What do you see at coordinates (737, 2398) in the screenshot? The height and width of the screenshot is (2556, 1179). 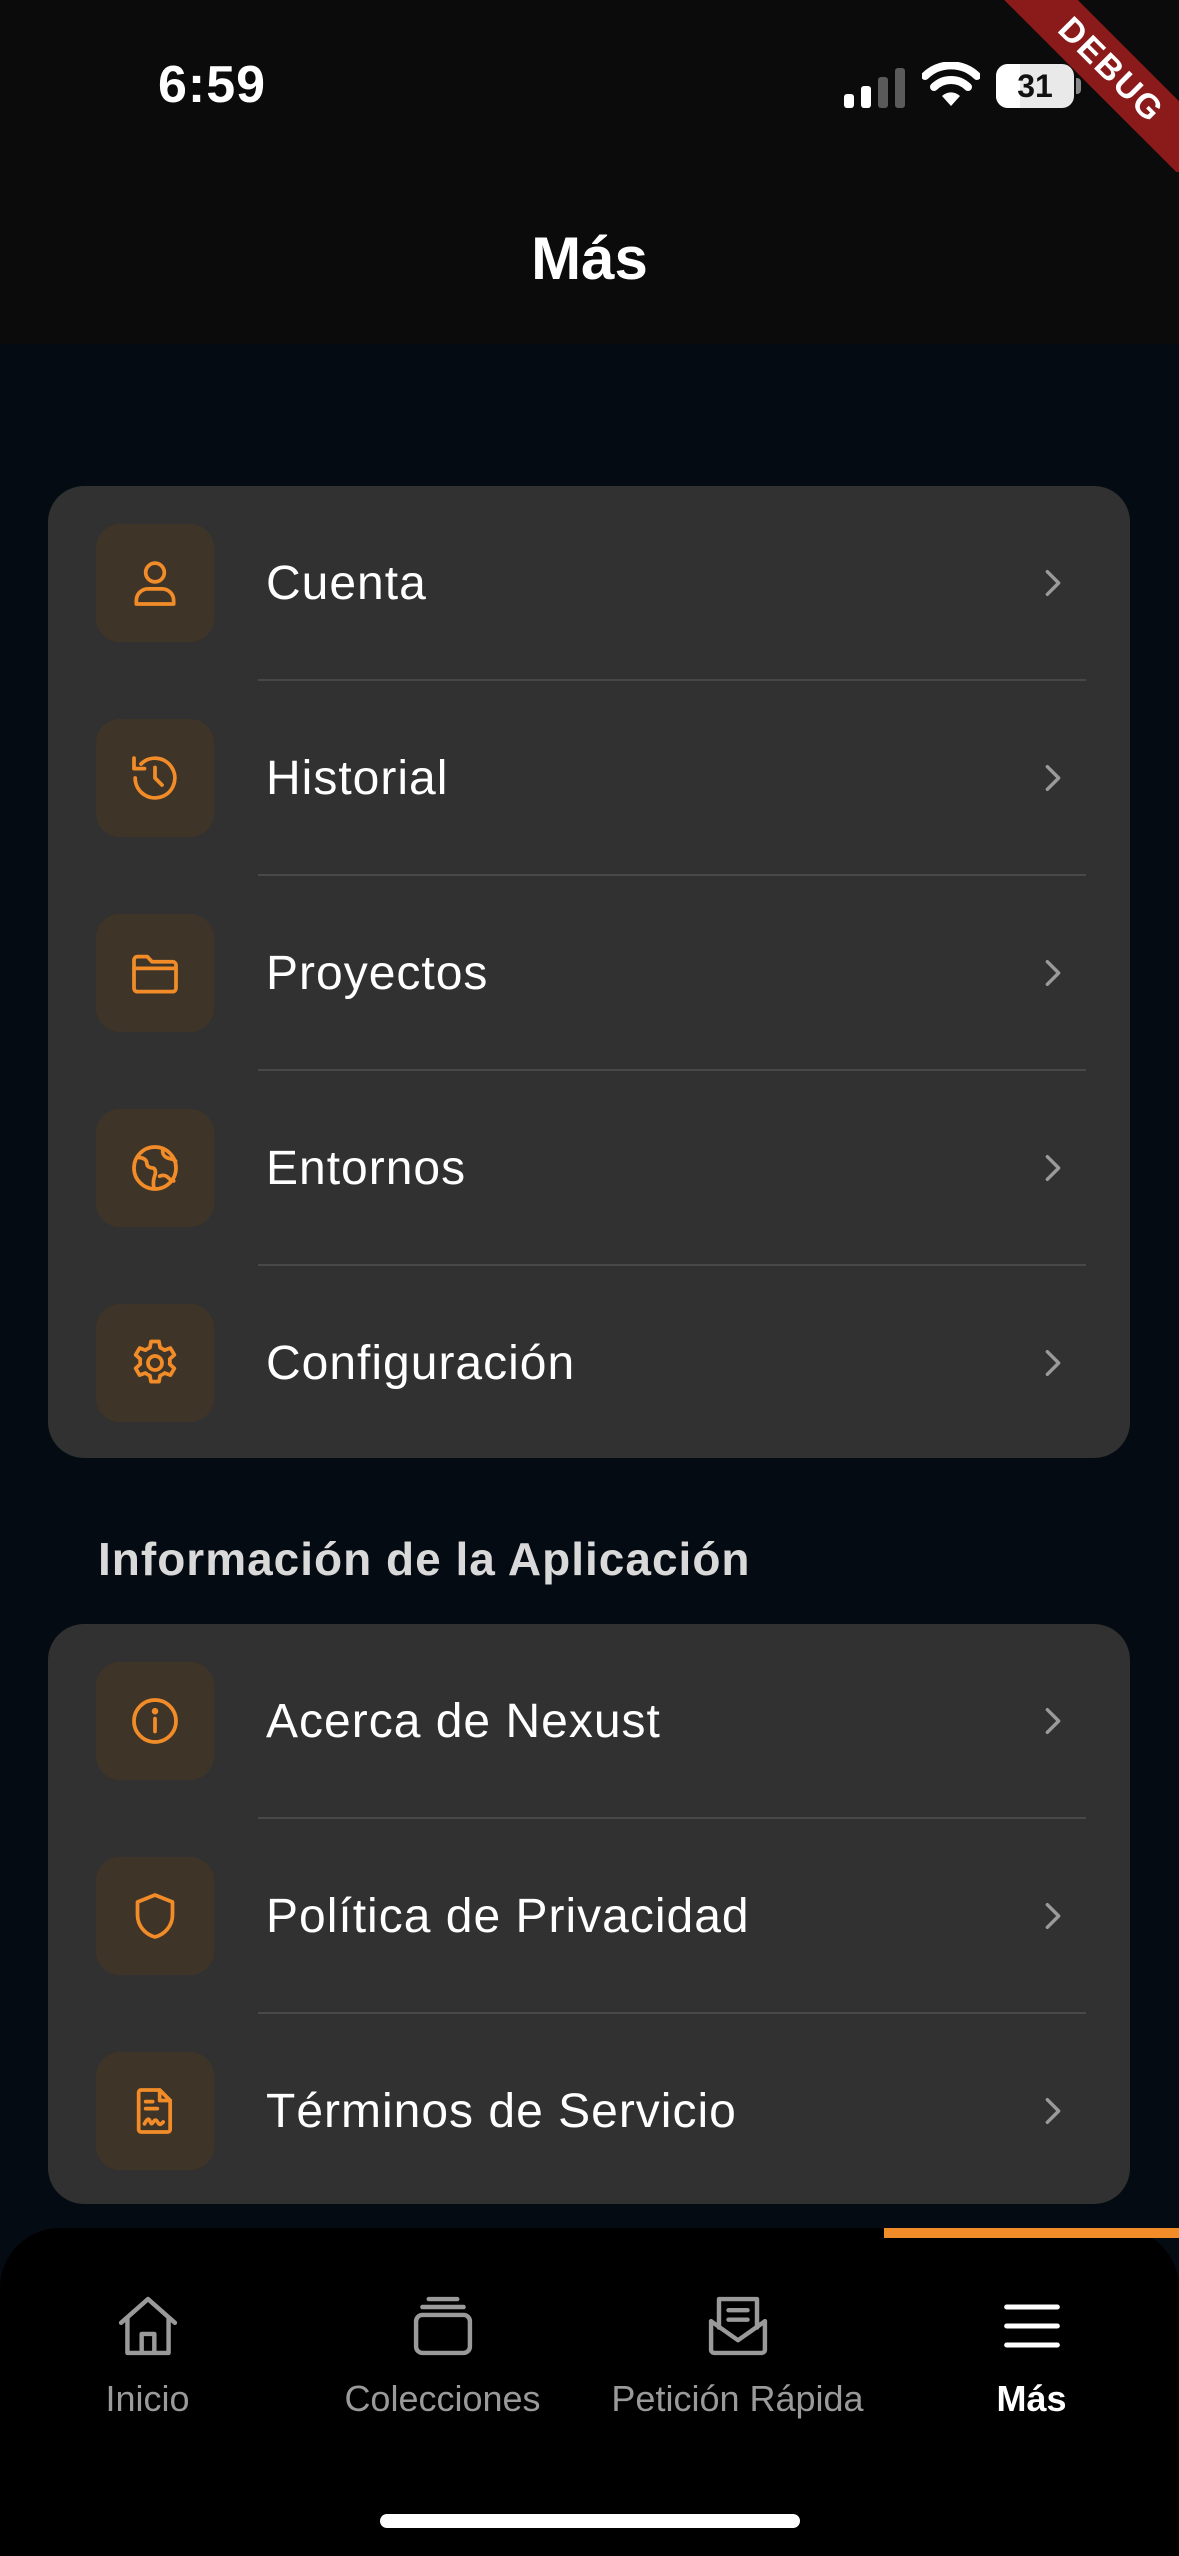 I see `tab-label: Petición Rápida` at bounding box center [737, 2398].